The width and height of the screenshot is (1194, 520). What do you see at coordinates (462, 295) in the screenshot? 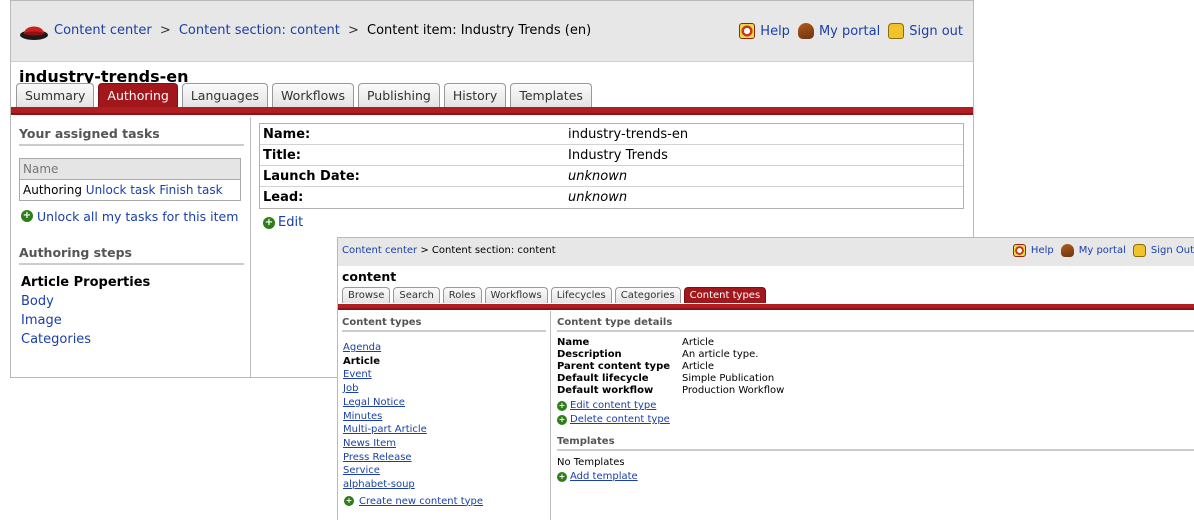
I see `tab-roles: Roles` at bounding box center [462, 295].